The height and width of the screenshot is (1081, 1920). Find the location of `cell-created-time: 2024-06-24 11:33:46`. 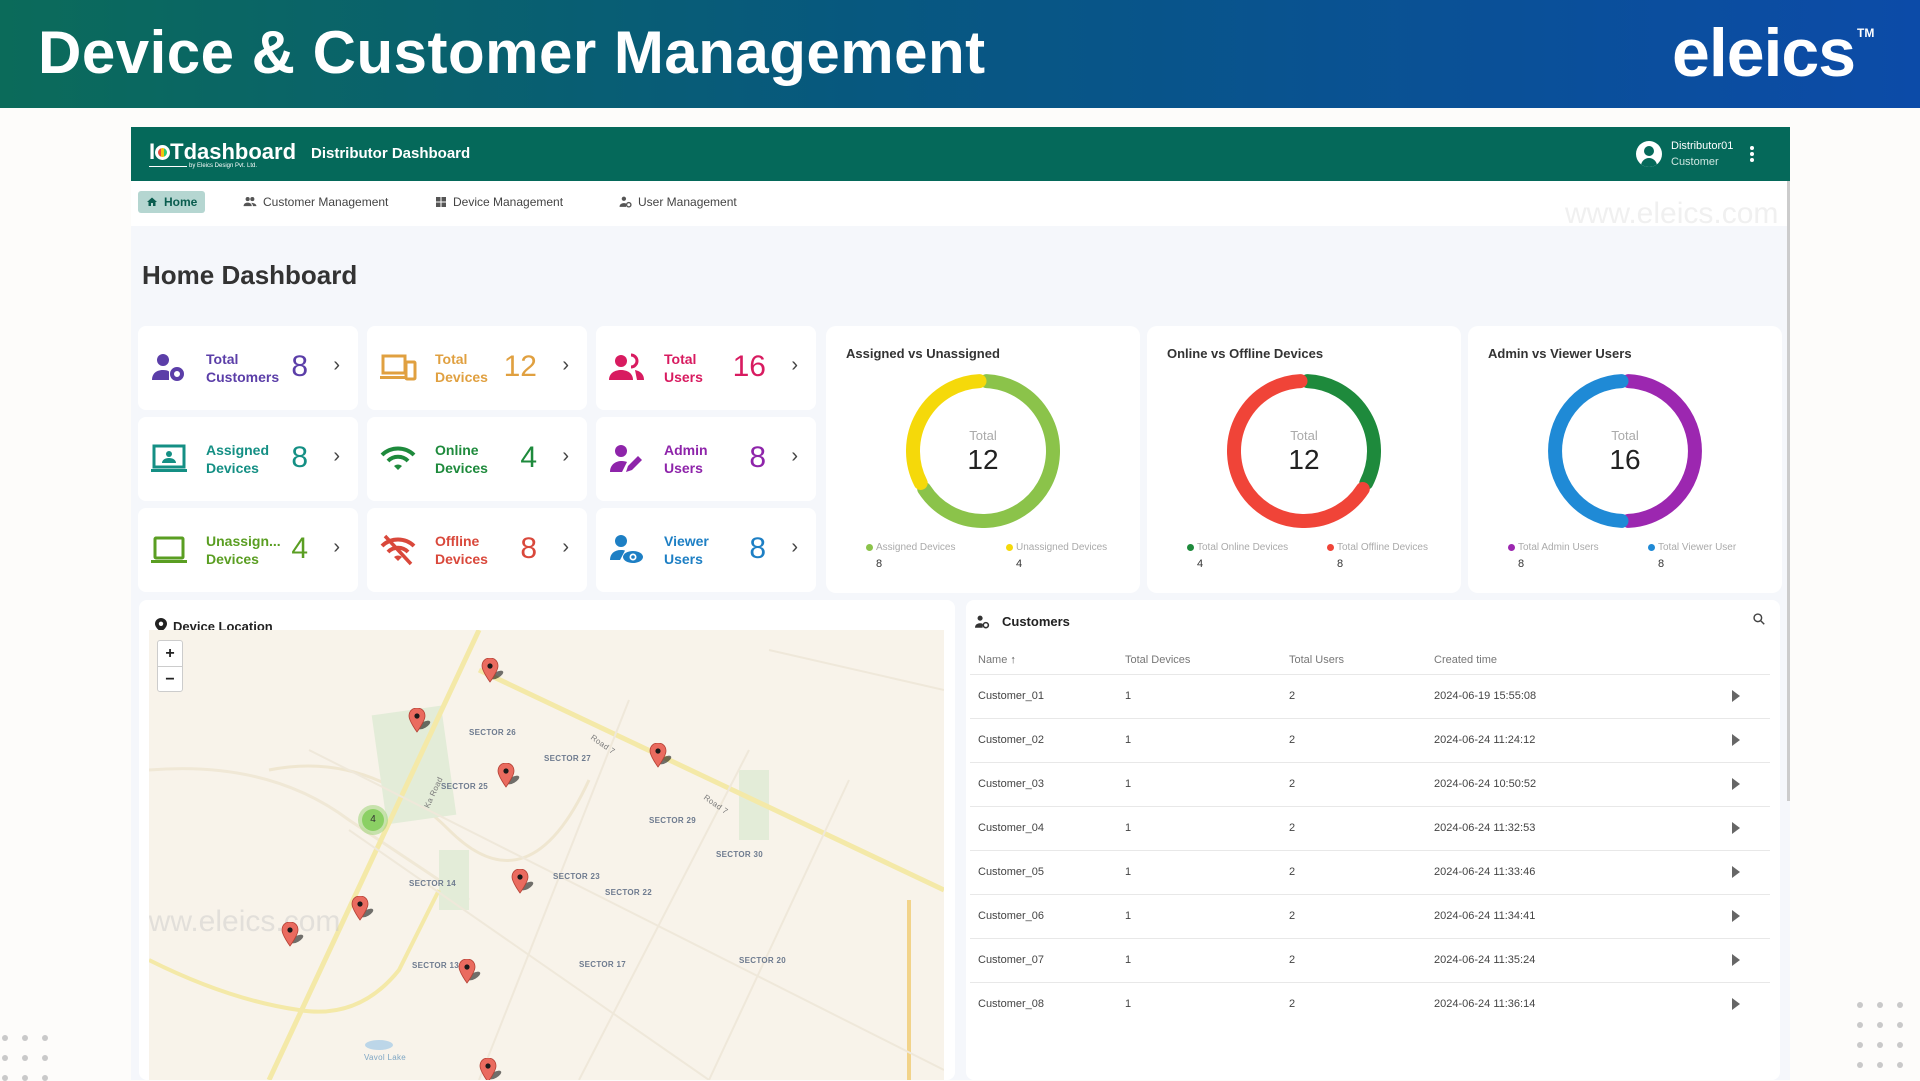

cell-created-time: 2024-06-24 11:33:46 is located at coordinates (1485, 872).